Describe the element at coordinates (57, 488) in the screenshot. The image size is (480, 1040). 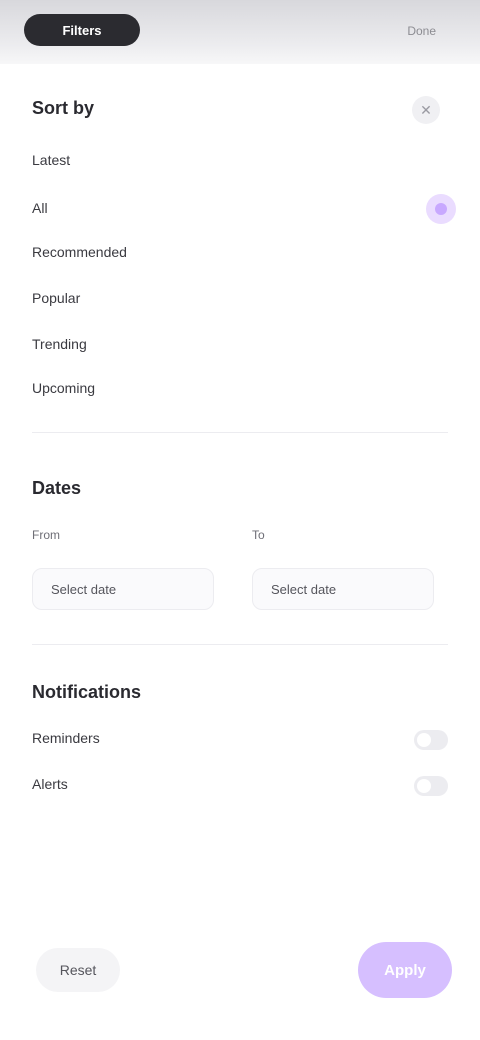
I see `dates-section-title: Dates` at that location.